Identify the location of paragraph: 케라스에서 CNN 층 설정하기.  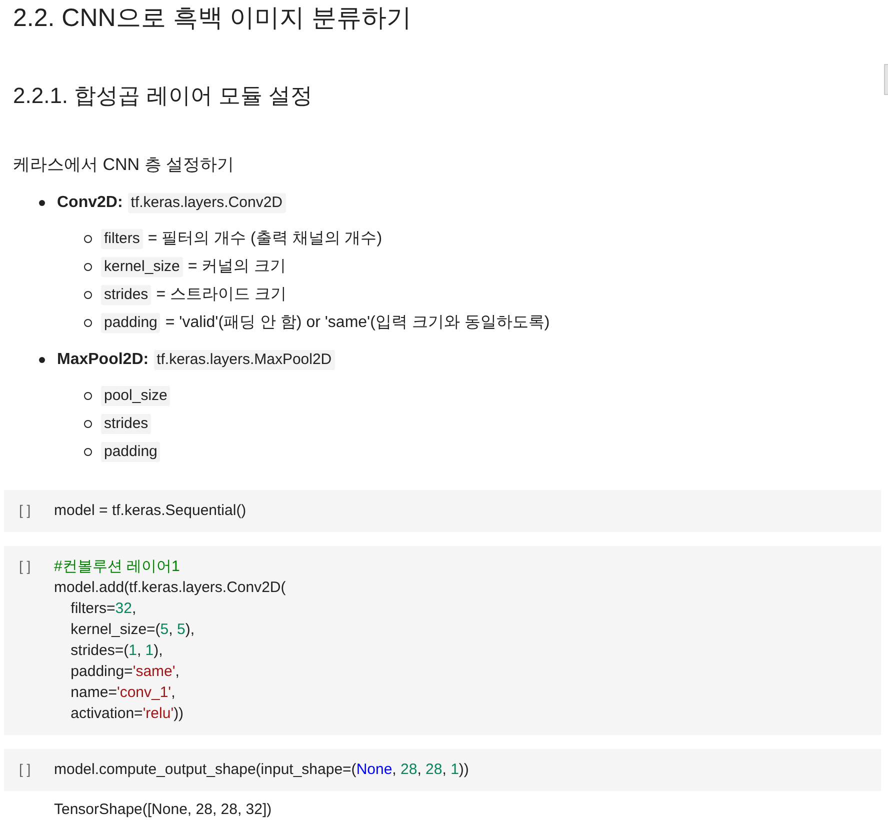
(123, 165).